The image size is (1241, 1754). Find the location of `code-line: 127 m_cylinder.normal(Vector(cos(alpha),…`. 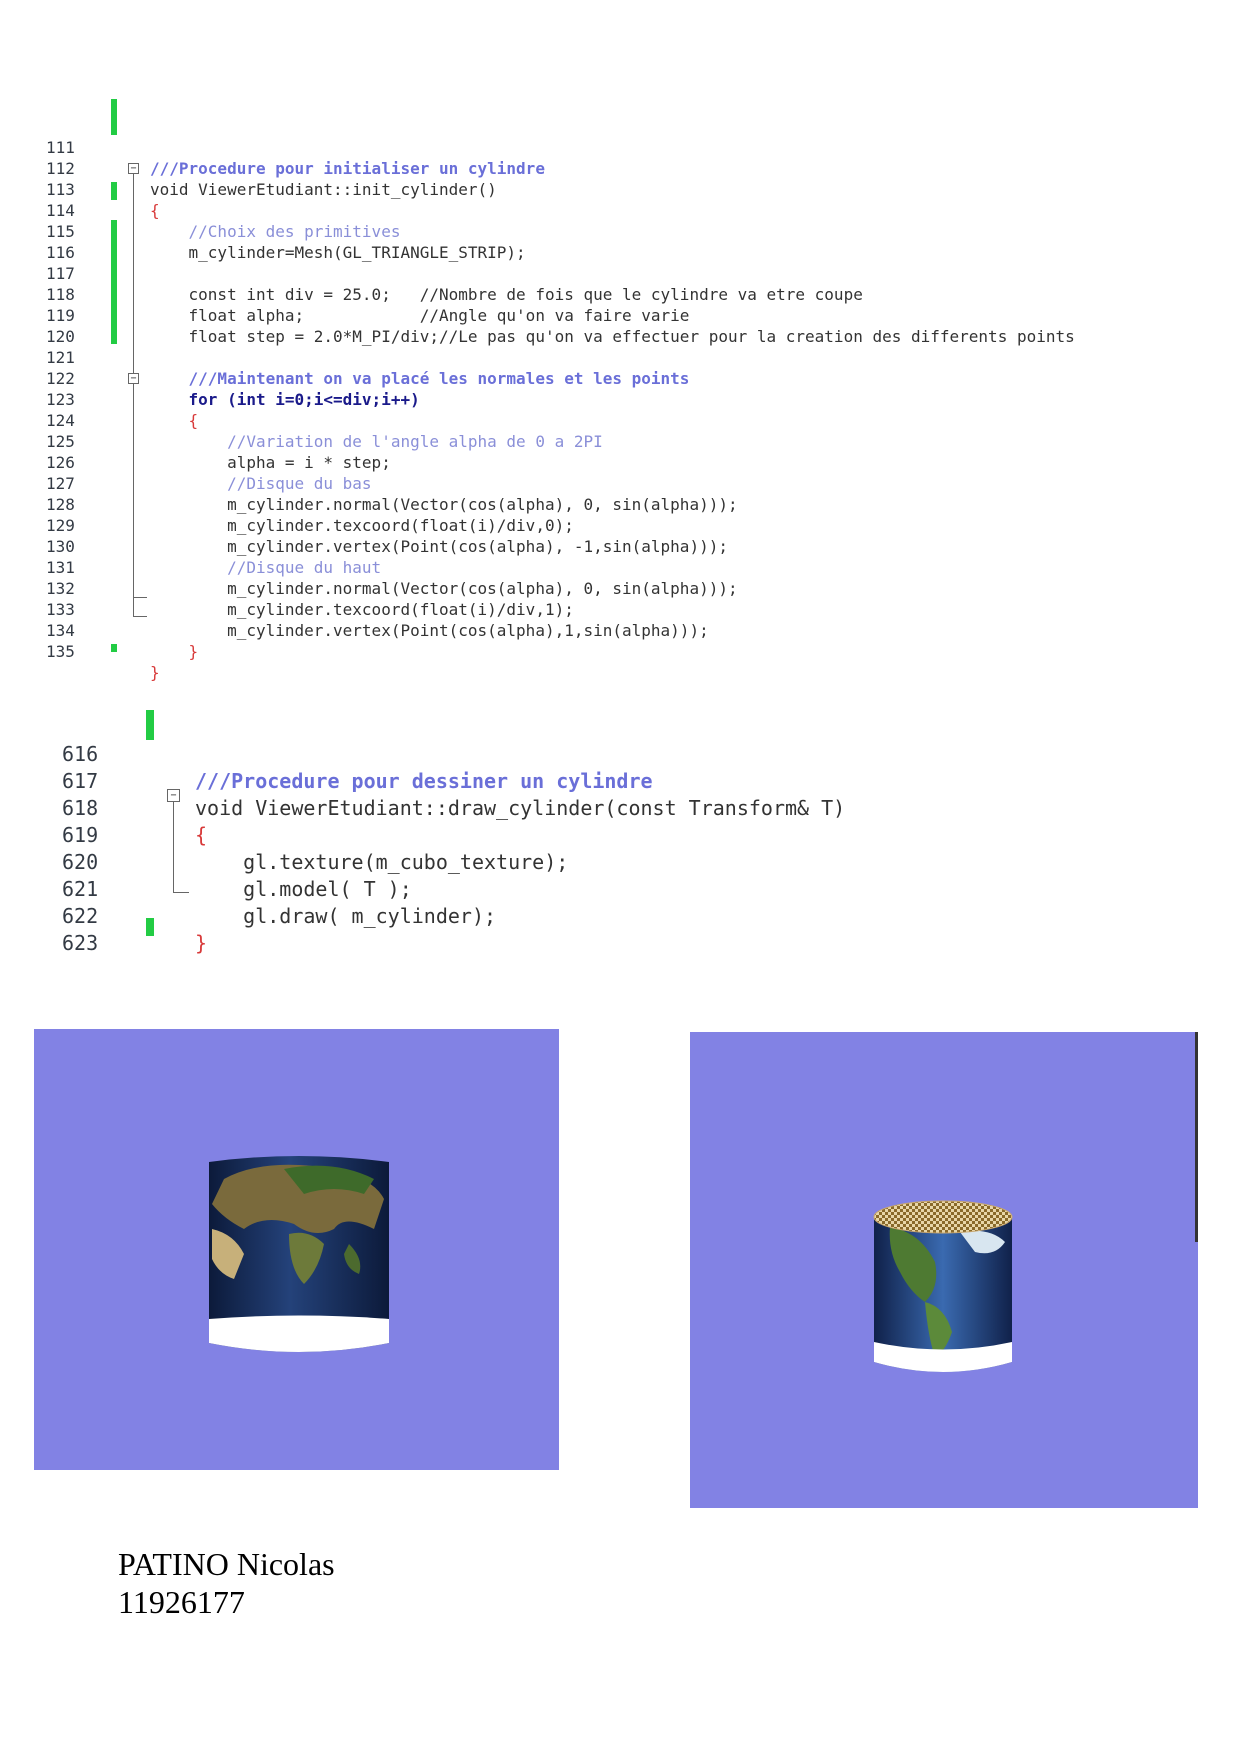

code-line: 127 m_cylinder.normal(Vector(cos(alpha),… is located at coordinates (392, 494).